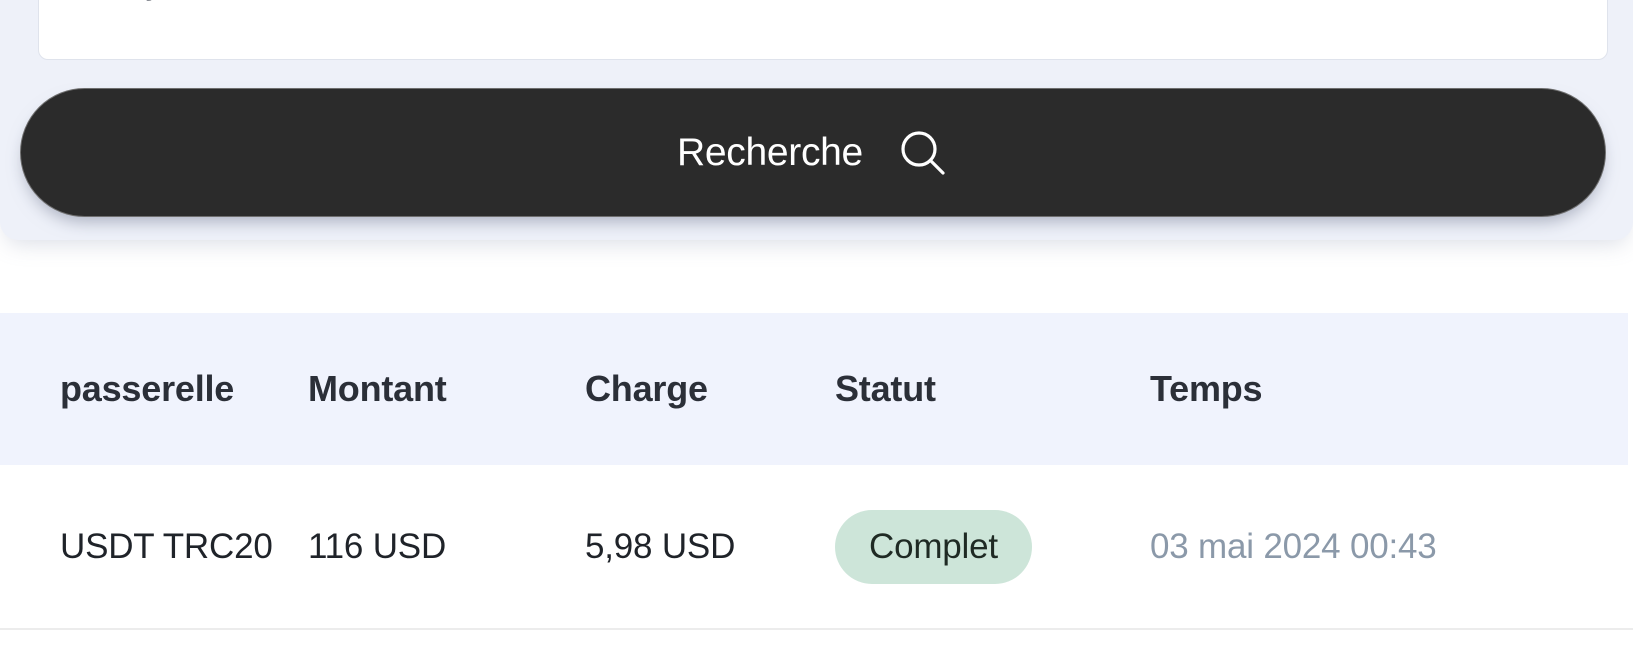 The image size is (1633, 646). I want to click on cell-amount: 116 USD, so click(377, 546).